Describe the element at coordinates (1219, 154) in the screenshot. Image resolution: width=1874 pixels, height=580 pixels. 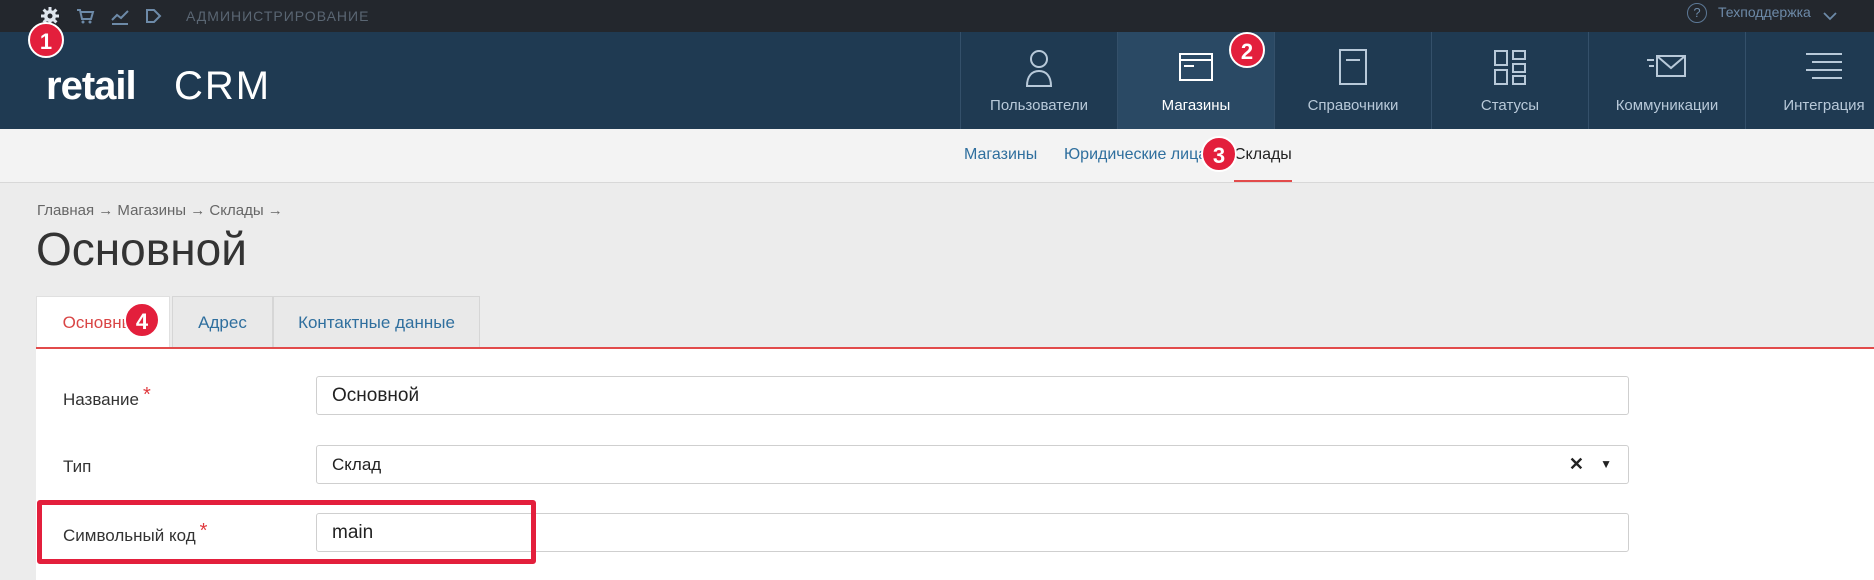
I see `step-marker-3: 3` at that location.